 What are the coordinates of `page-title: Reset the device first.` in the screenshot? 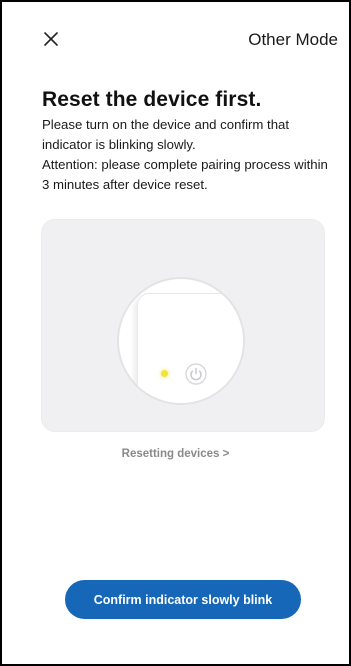 It's located at (152, 99).